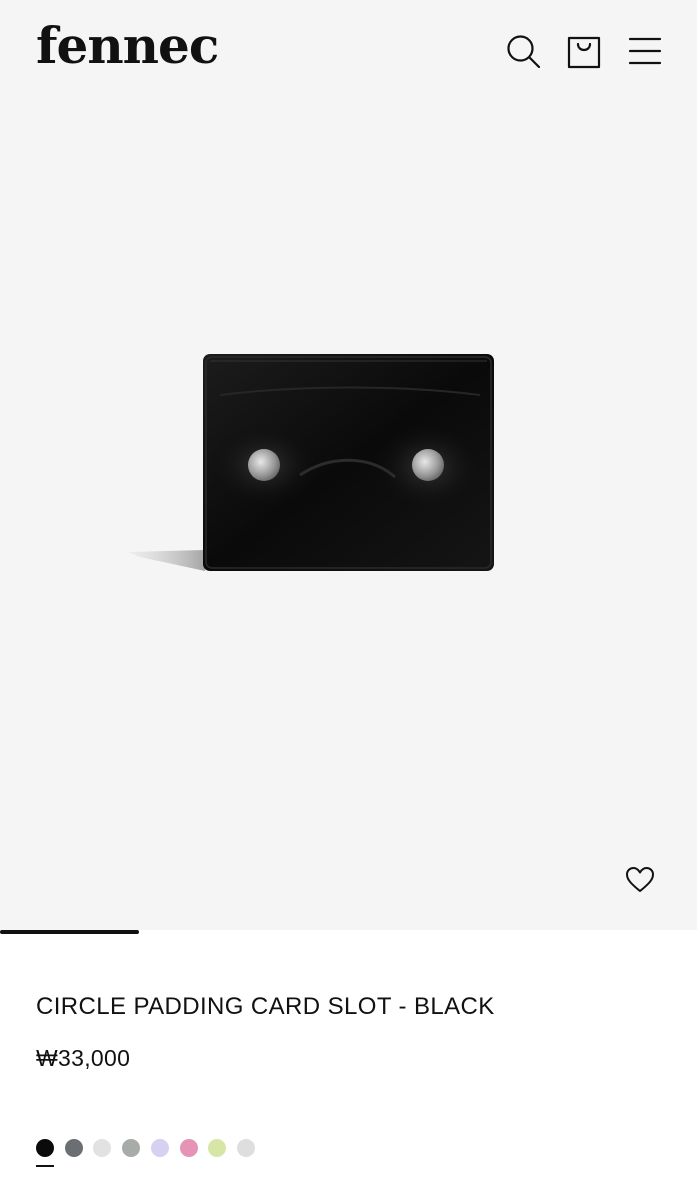 This screenshot has width=697, height=1200. Describe the element at coordinates (348, 47) in the screenshot. I see `header-bar: fennec` at that location.